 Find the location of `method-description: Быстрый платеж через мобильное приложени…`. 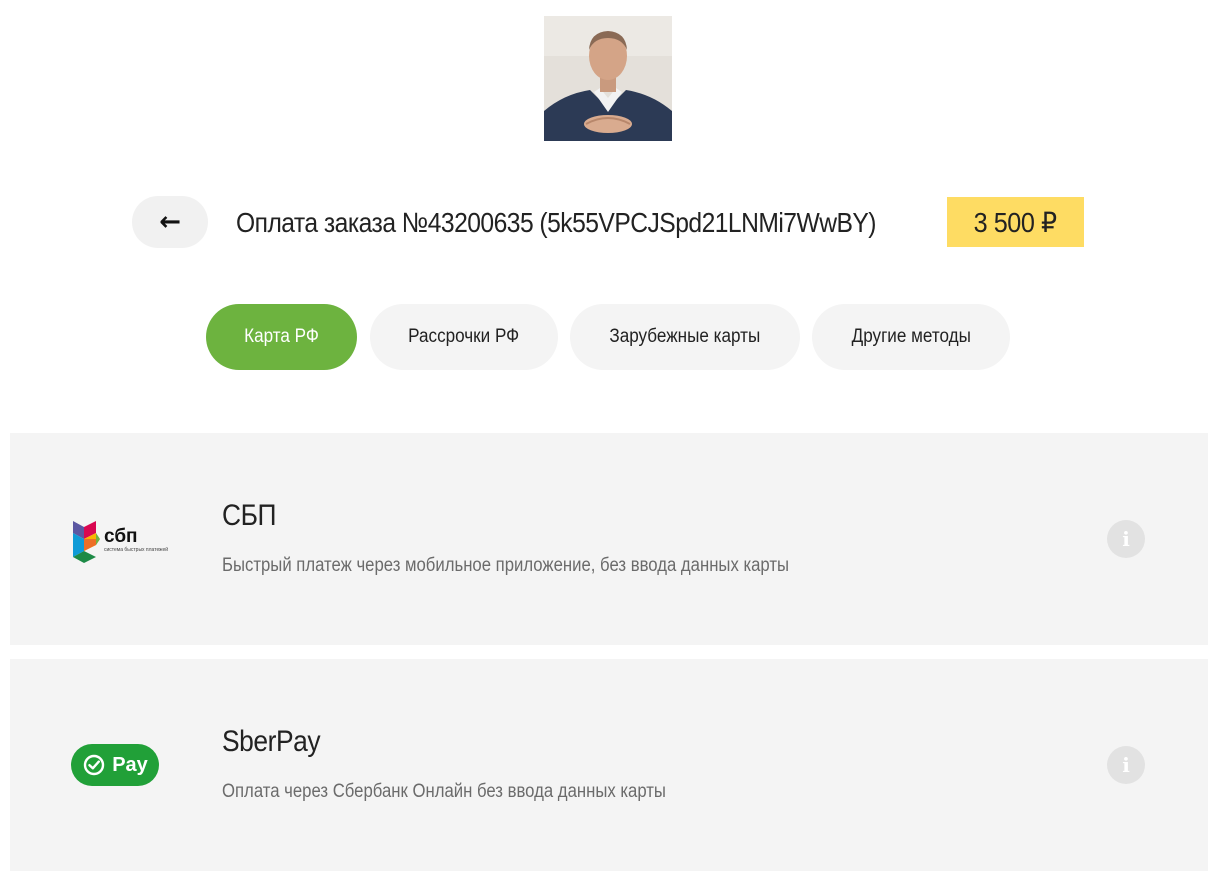

method-description: Быстрый платеж через мобильное приложени… is located at coordinates (506, 565).